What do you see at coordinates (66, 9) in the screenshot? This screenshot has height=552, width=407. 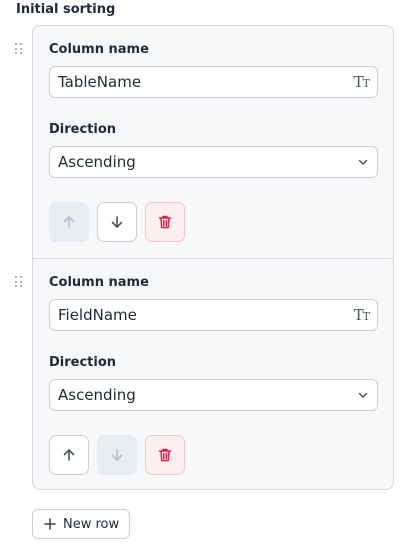 I see `section-title: Initial sorting` at bounding box center [66, 9].